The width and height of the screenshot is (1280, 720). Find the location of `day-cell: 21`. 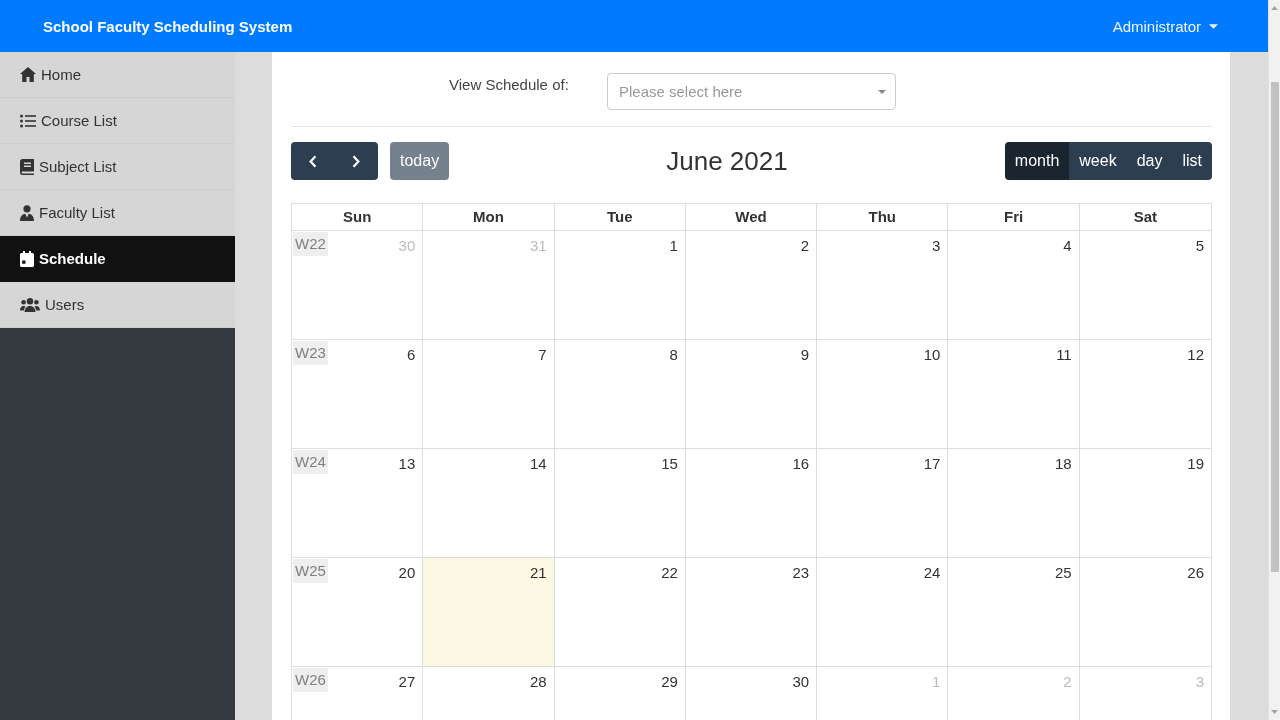

day-cell: 21 is located at coordinates (489, 612).